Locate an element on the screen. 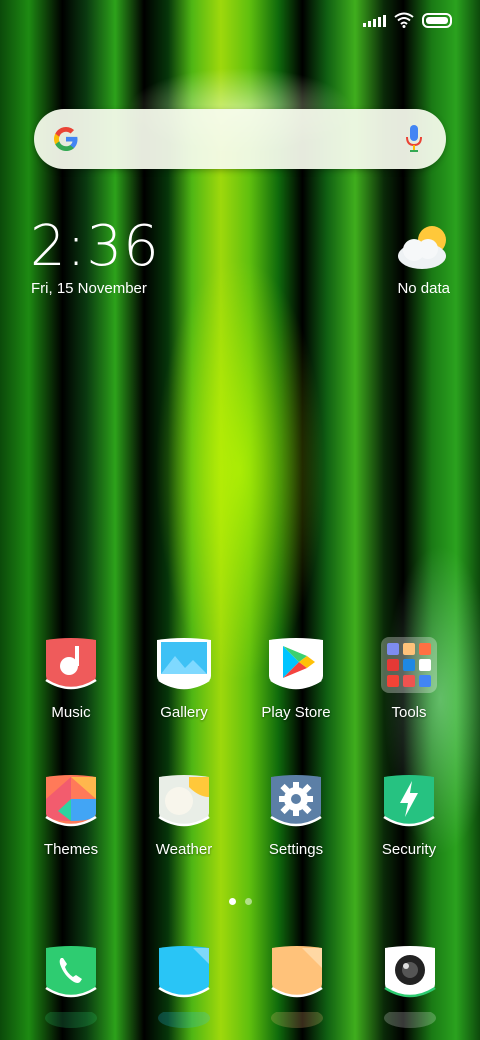 This screenshot has height=1040, width=480. app-label: Themes is located at coordinates (71, 849).